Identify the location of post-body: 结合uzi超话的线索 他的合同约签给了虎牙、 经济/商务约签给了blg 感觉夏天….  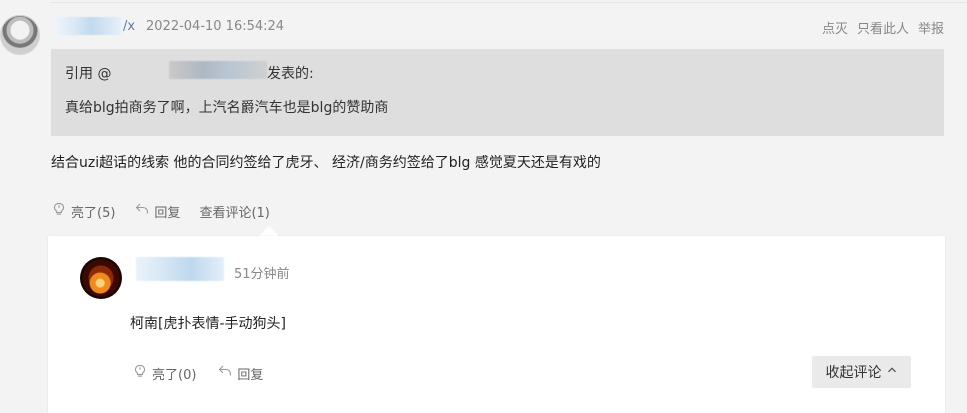
(326, 163).